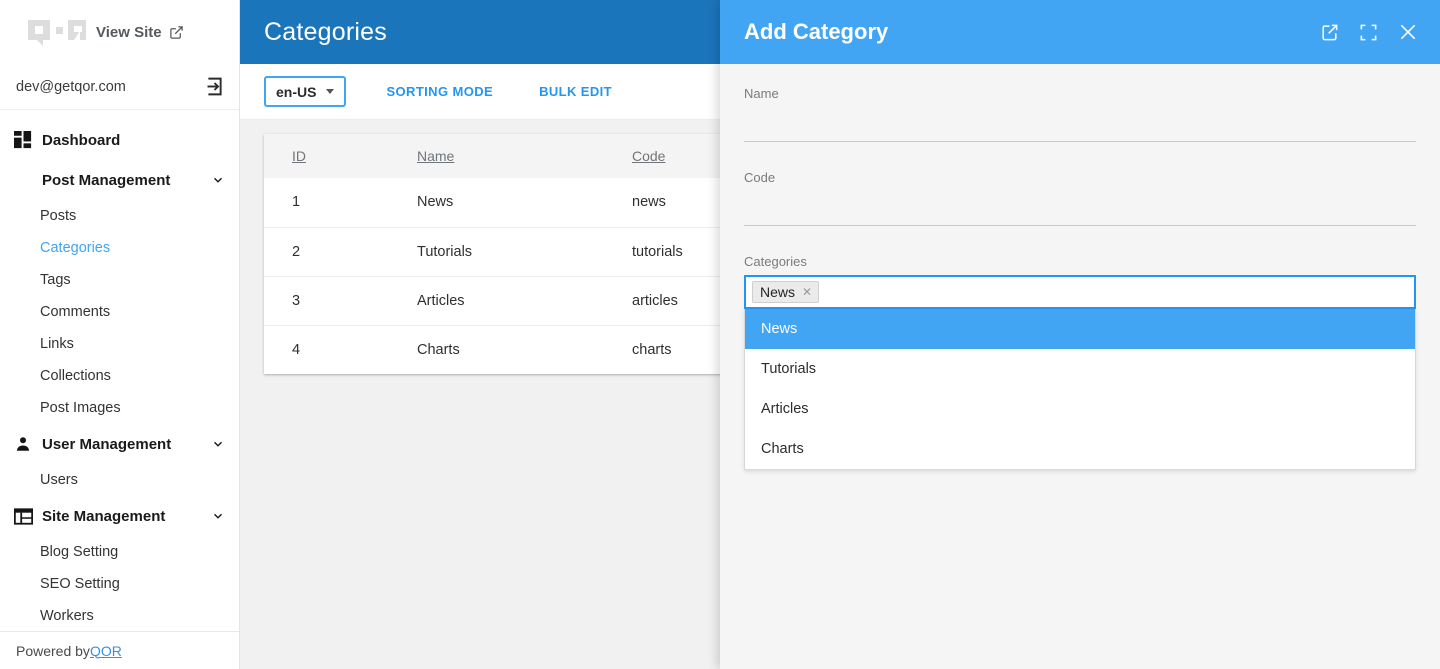 The image size is (1440, 669). Describe the element at coordinates (807, 292) in the screenshot. I see `chip-remove-icon: ✕` at that location.